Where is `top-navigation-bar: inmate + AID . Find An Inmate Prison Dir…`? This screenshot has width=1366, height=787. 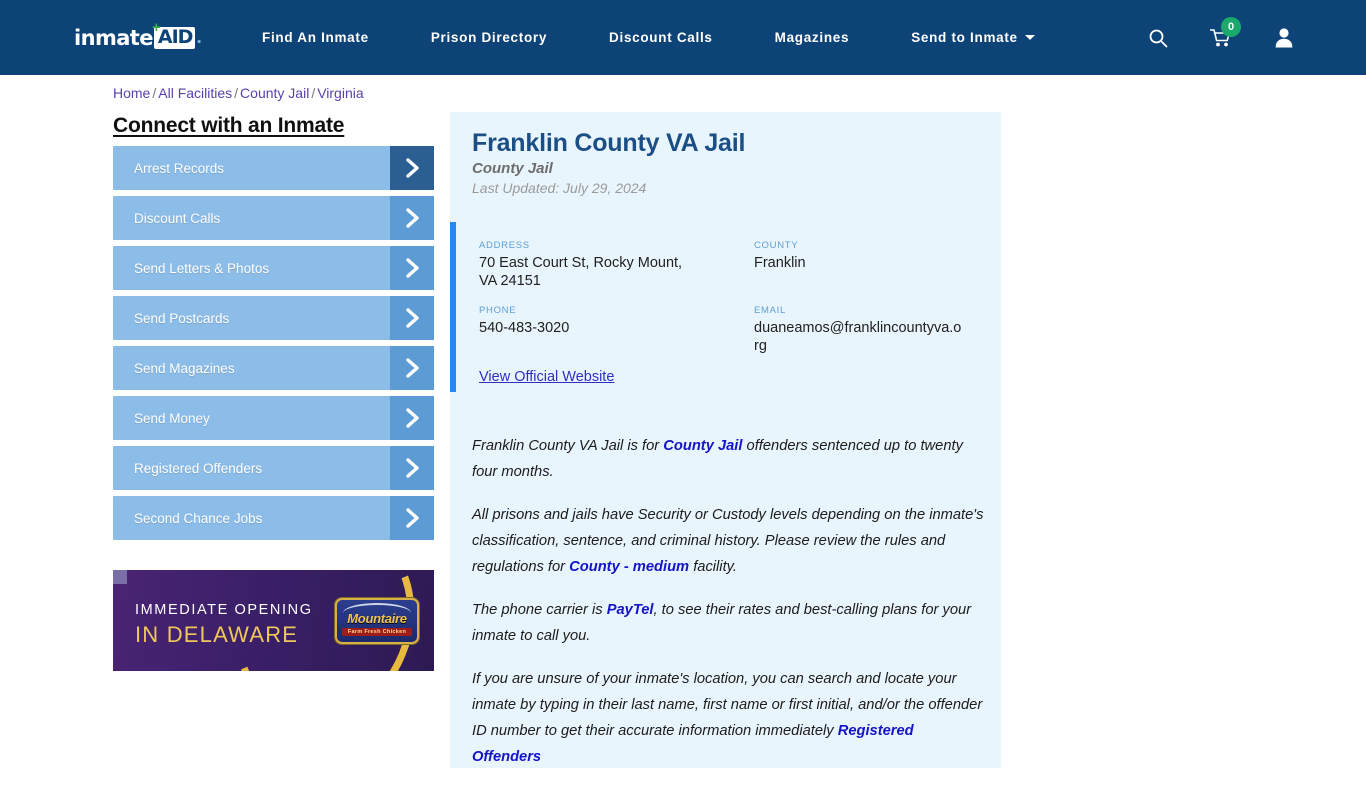
top-navigation-bar: inmate + AID . Find An Inmate Prison Dir… is located at coordinates (683, 37).